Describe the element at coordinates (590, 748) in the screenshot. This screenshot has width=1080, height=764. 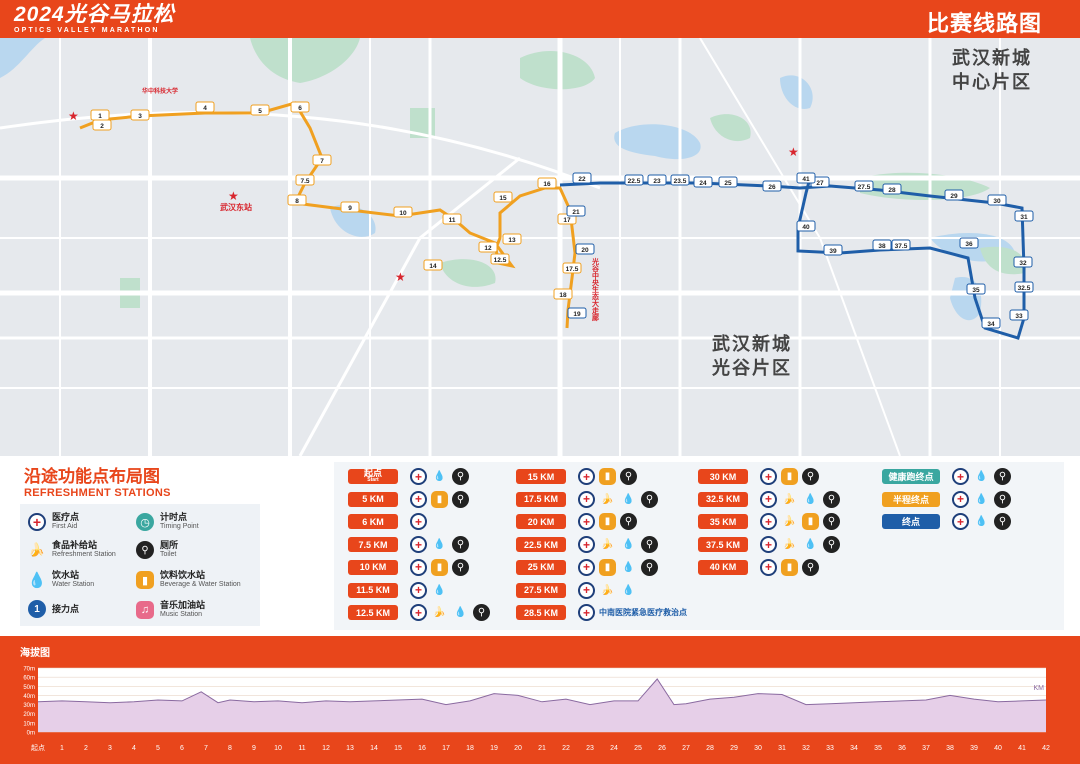
I see `elevation-x-tick: 23` at that location.